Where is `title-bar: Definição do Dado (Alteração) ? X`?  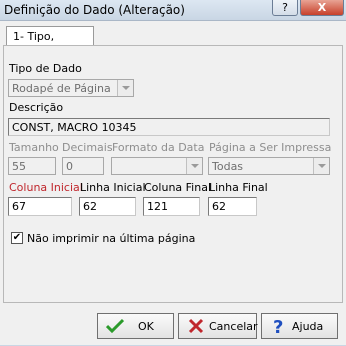 title-bar: Definição do Dado (Alteração) ? X is located at coordinates (173, 10).